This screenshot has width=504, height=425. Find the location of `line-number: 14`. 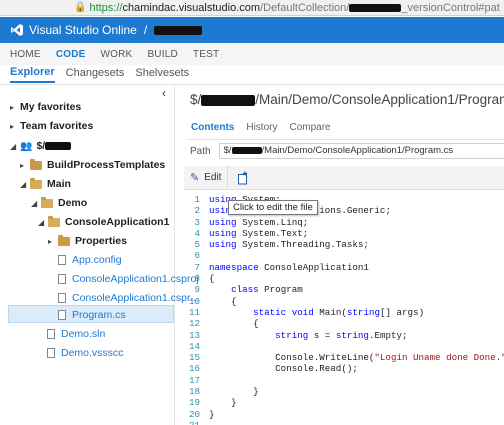

line-number: 14 is located at coordinates (194, 346).